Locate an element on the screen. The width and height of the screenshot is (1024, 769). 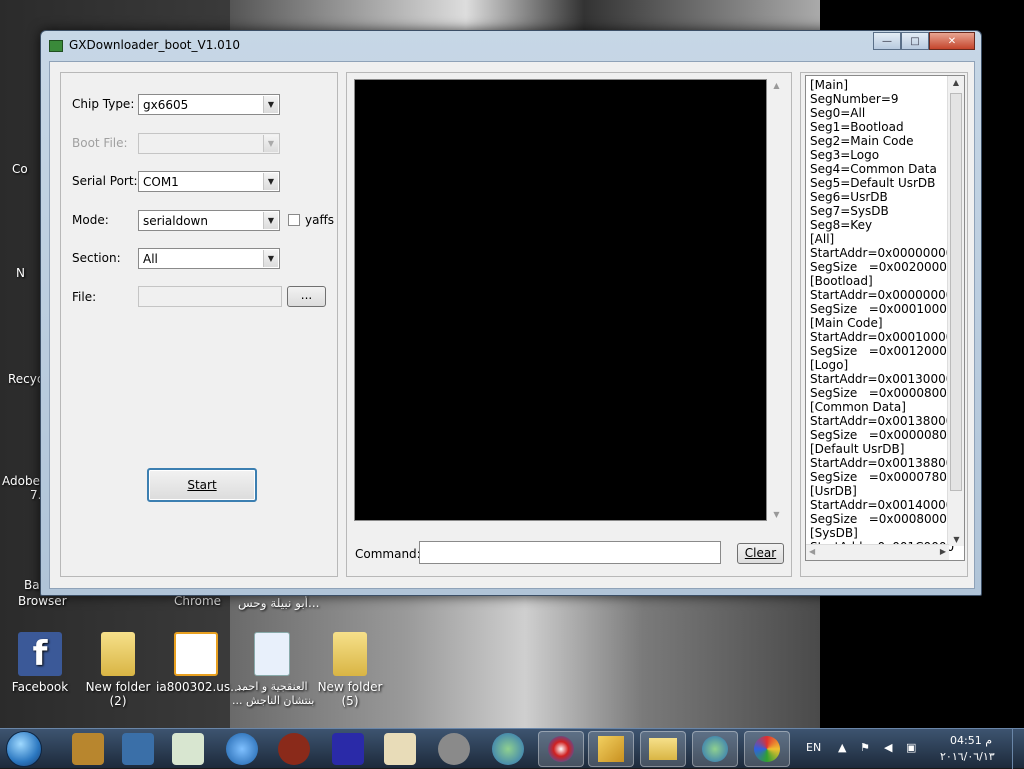
clock-time: 04:51 م is located at coordinates (971, 740).